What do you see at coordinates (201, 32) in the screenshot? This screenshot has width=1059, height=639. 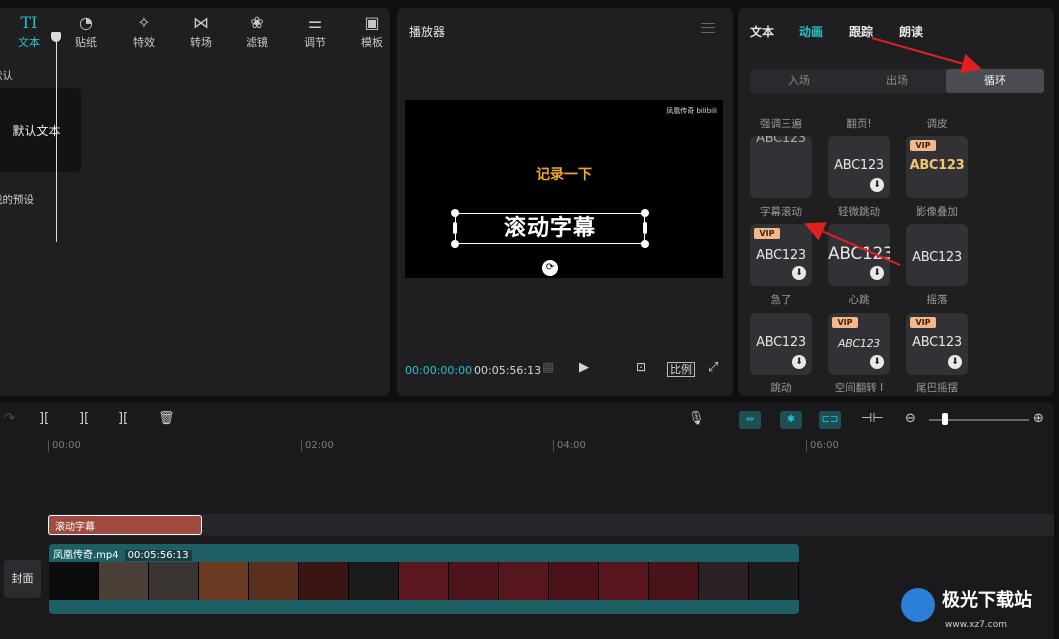 I see `transition-tab: ⋈ 转场` at bounding box center [201, 32].